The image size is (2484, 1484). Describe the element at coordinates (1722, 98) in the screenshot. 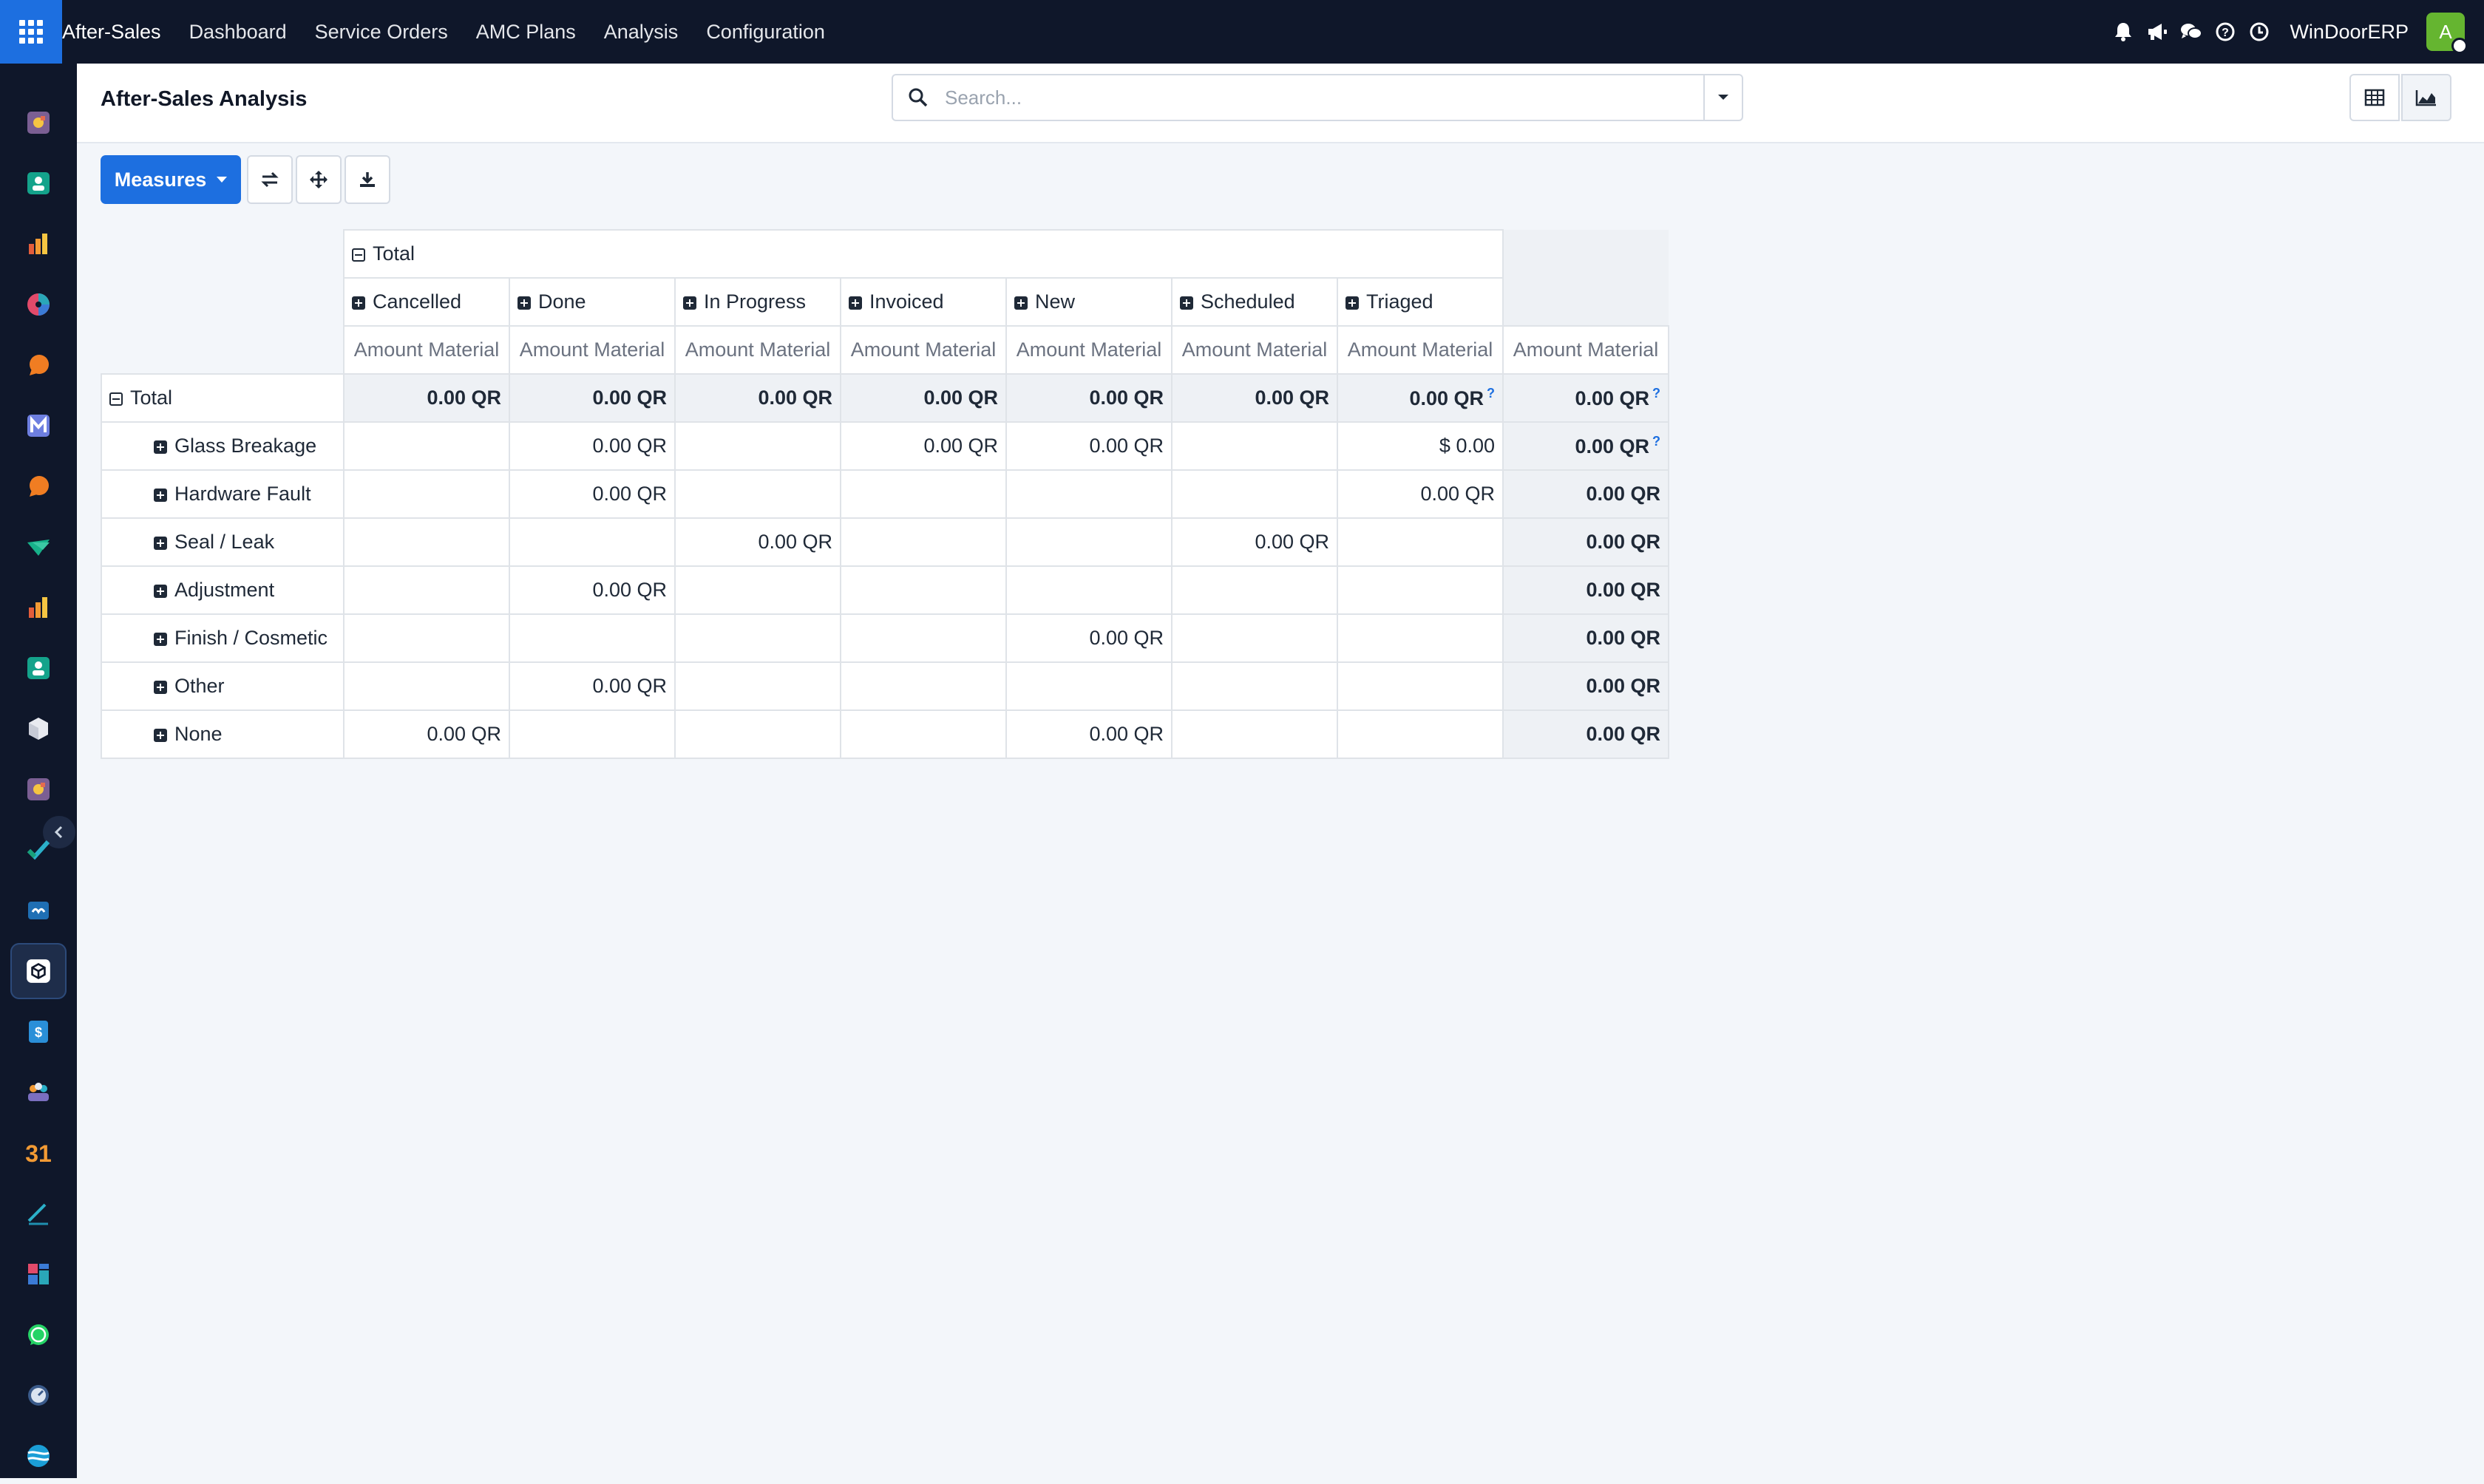

I see `search-options-toggle` at that location.